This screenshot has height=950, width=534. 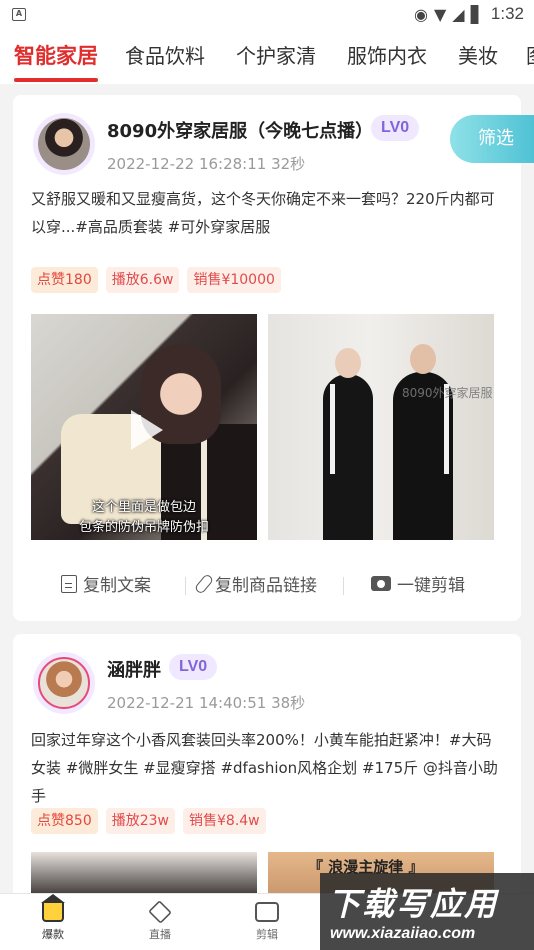 I want to click on plays-tag: 播放23w, so click(x=140, y=821).